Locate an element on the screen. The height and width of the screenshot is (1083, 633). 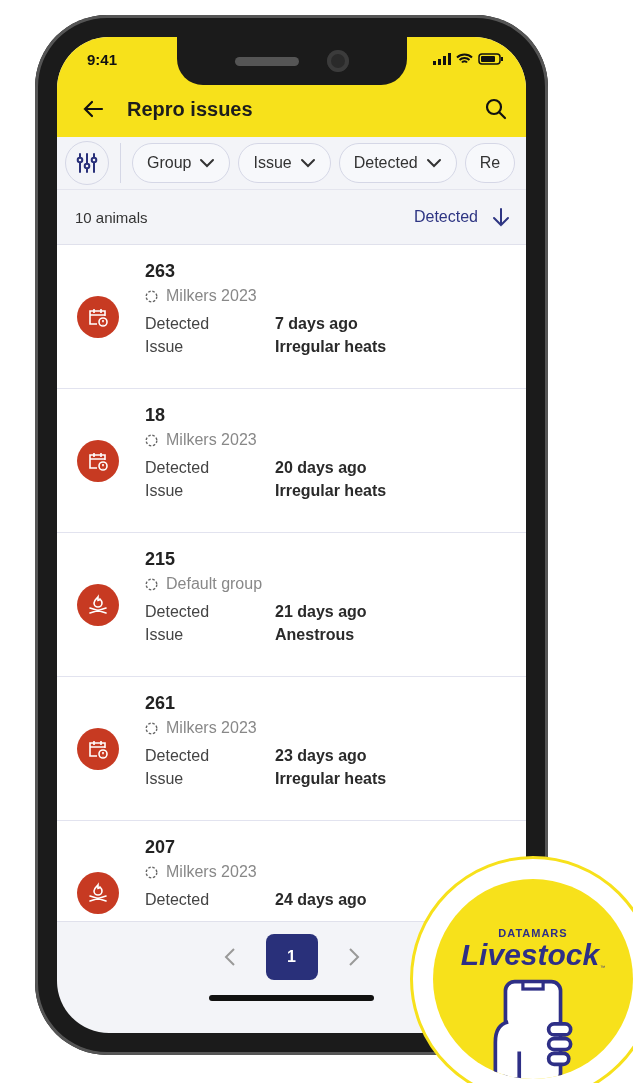
animal-id: 263 is located at coordinates (161, 271).